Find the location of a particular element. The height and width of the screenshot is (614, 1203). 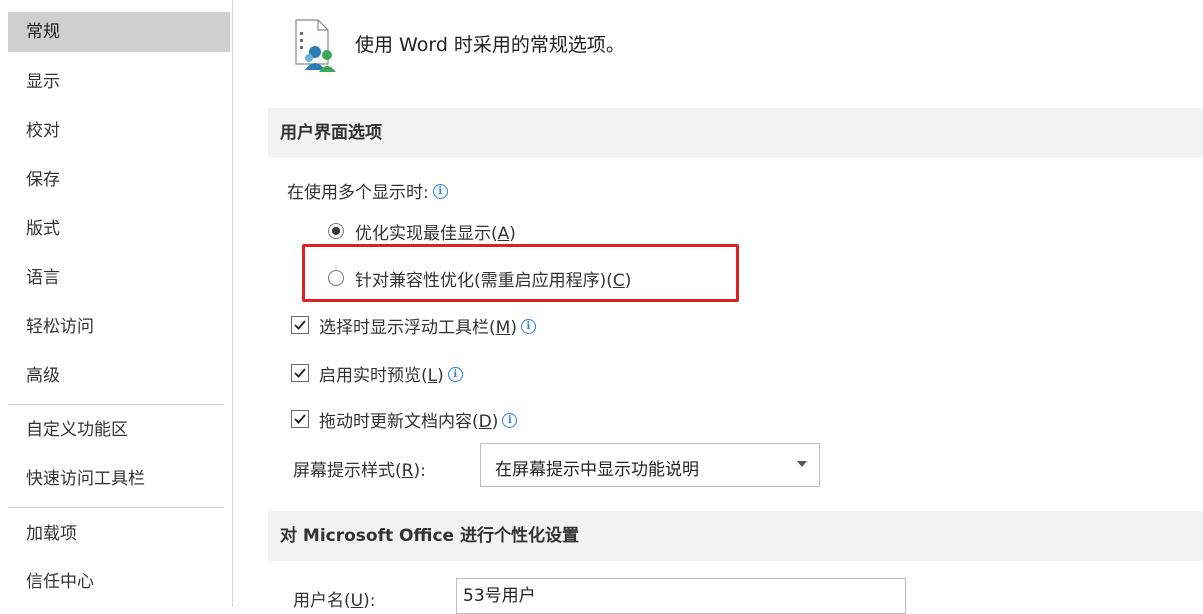

sidebar-item-accessibility: 轻松访问 is located at coordinates (119, 327).